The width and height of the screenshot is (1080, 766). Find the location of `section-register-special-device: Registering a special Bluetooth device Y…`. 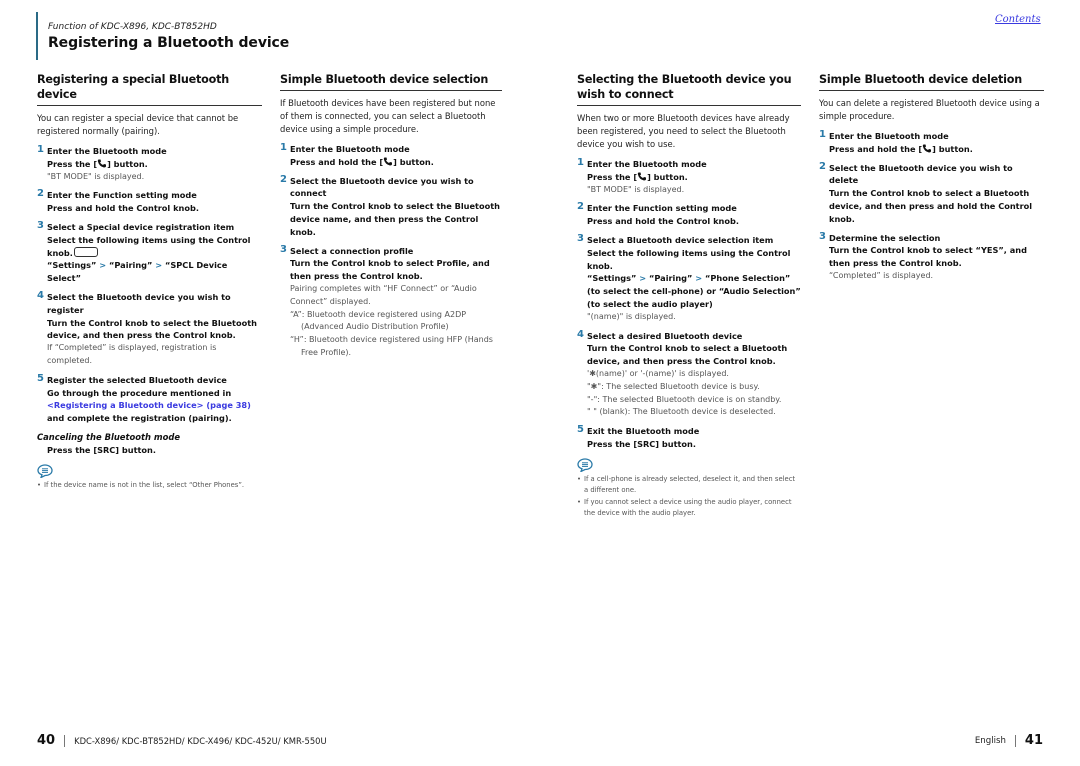

section-register-special-device: Registering a special Bluetooth device Y… is located at coordinates (149, 281).